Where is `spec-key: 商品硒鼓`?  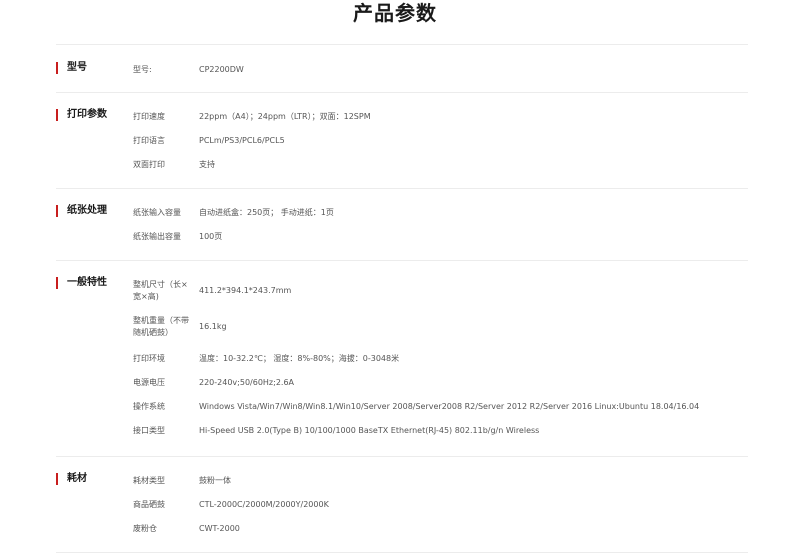
spec-key: 商品硒鼓 is located at coordinates (149, 504).